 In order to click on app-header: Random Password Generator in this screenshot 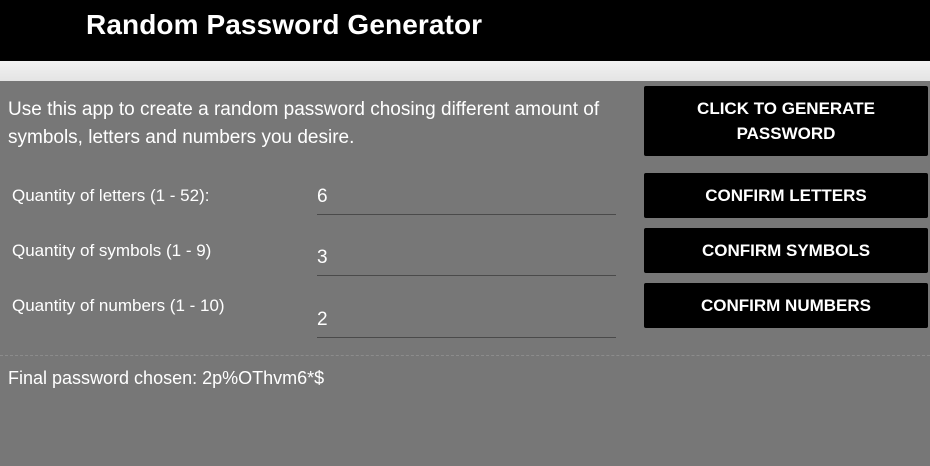, I will do `click(465, 30)`.